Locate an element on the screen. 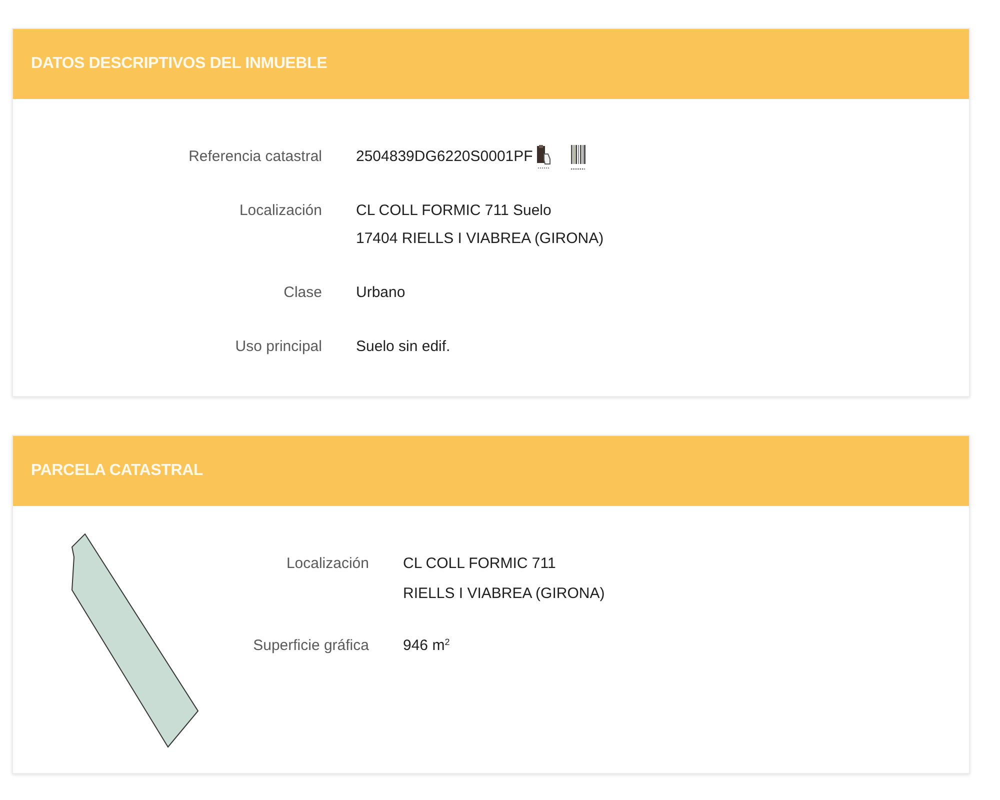  clipboard-icon is located at coordinates (543, 157).